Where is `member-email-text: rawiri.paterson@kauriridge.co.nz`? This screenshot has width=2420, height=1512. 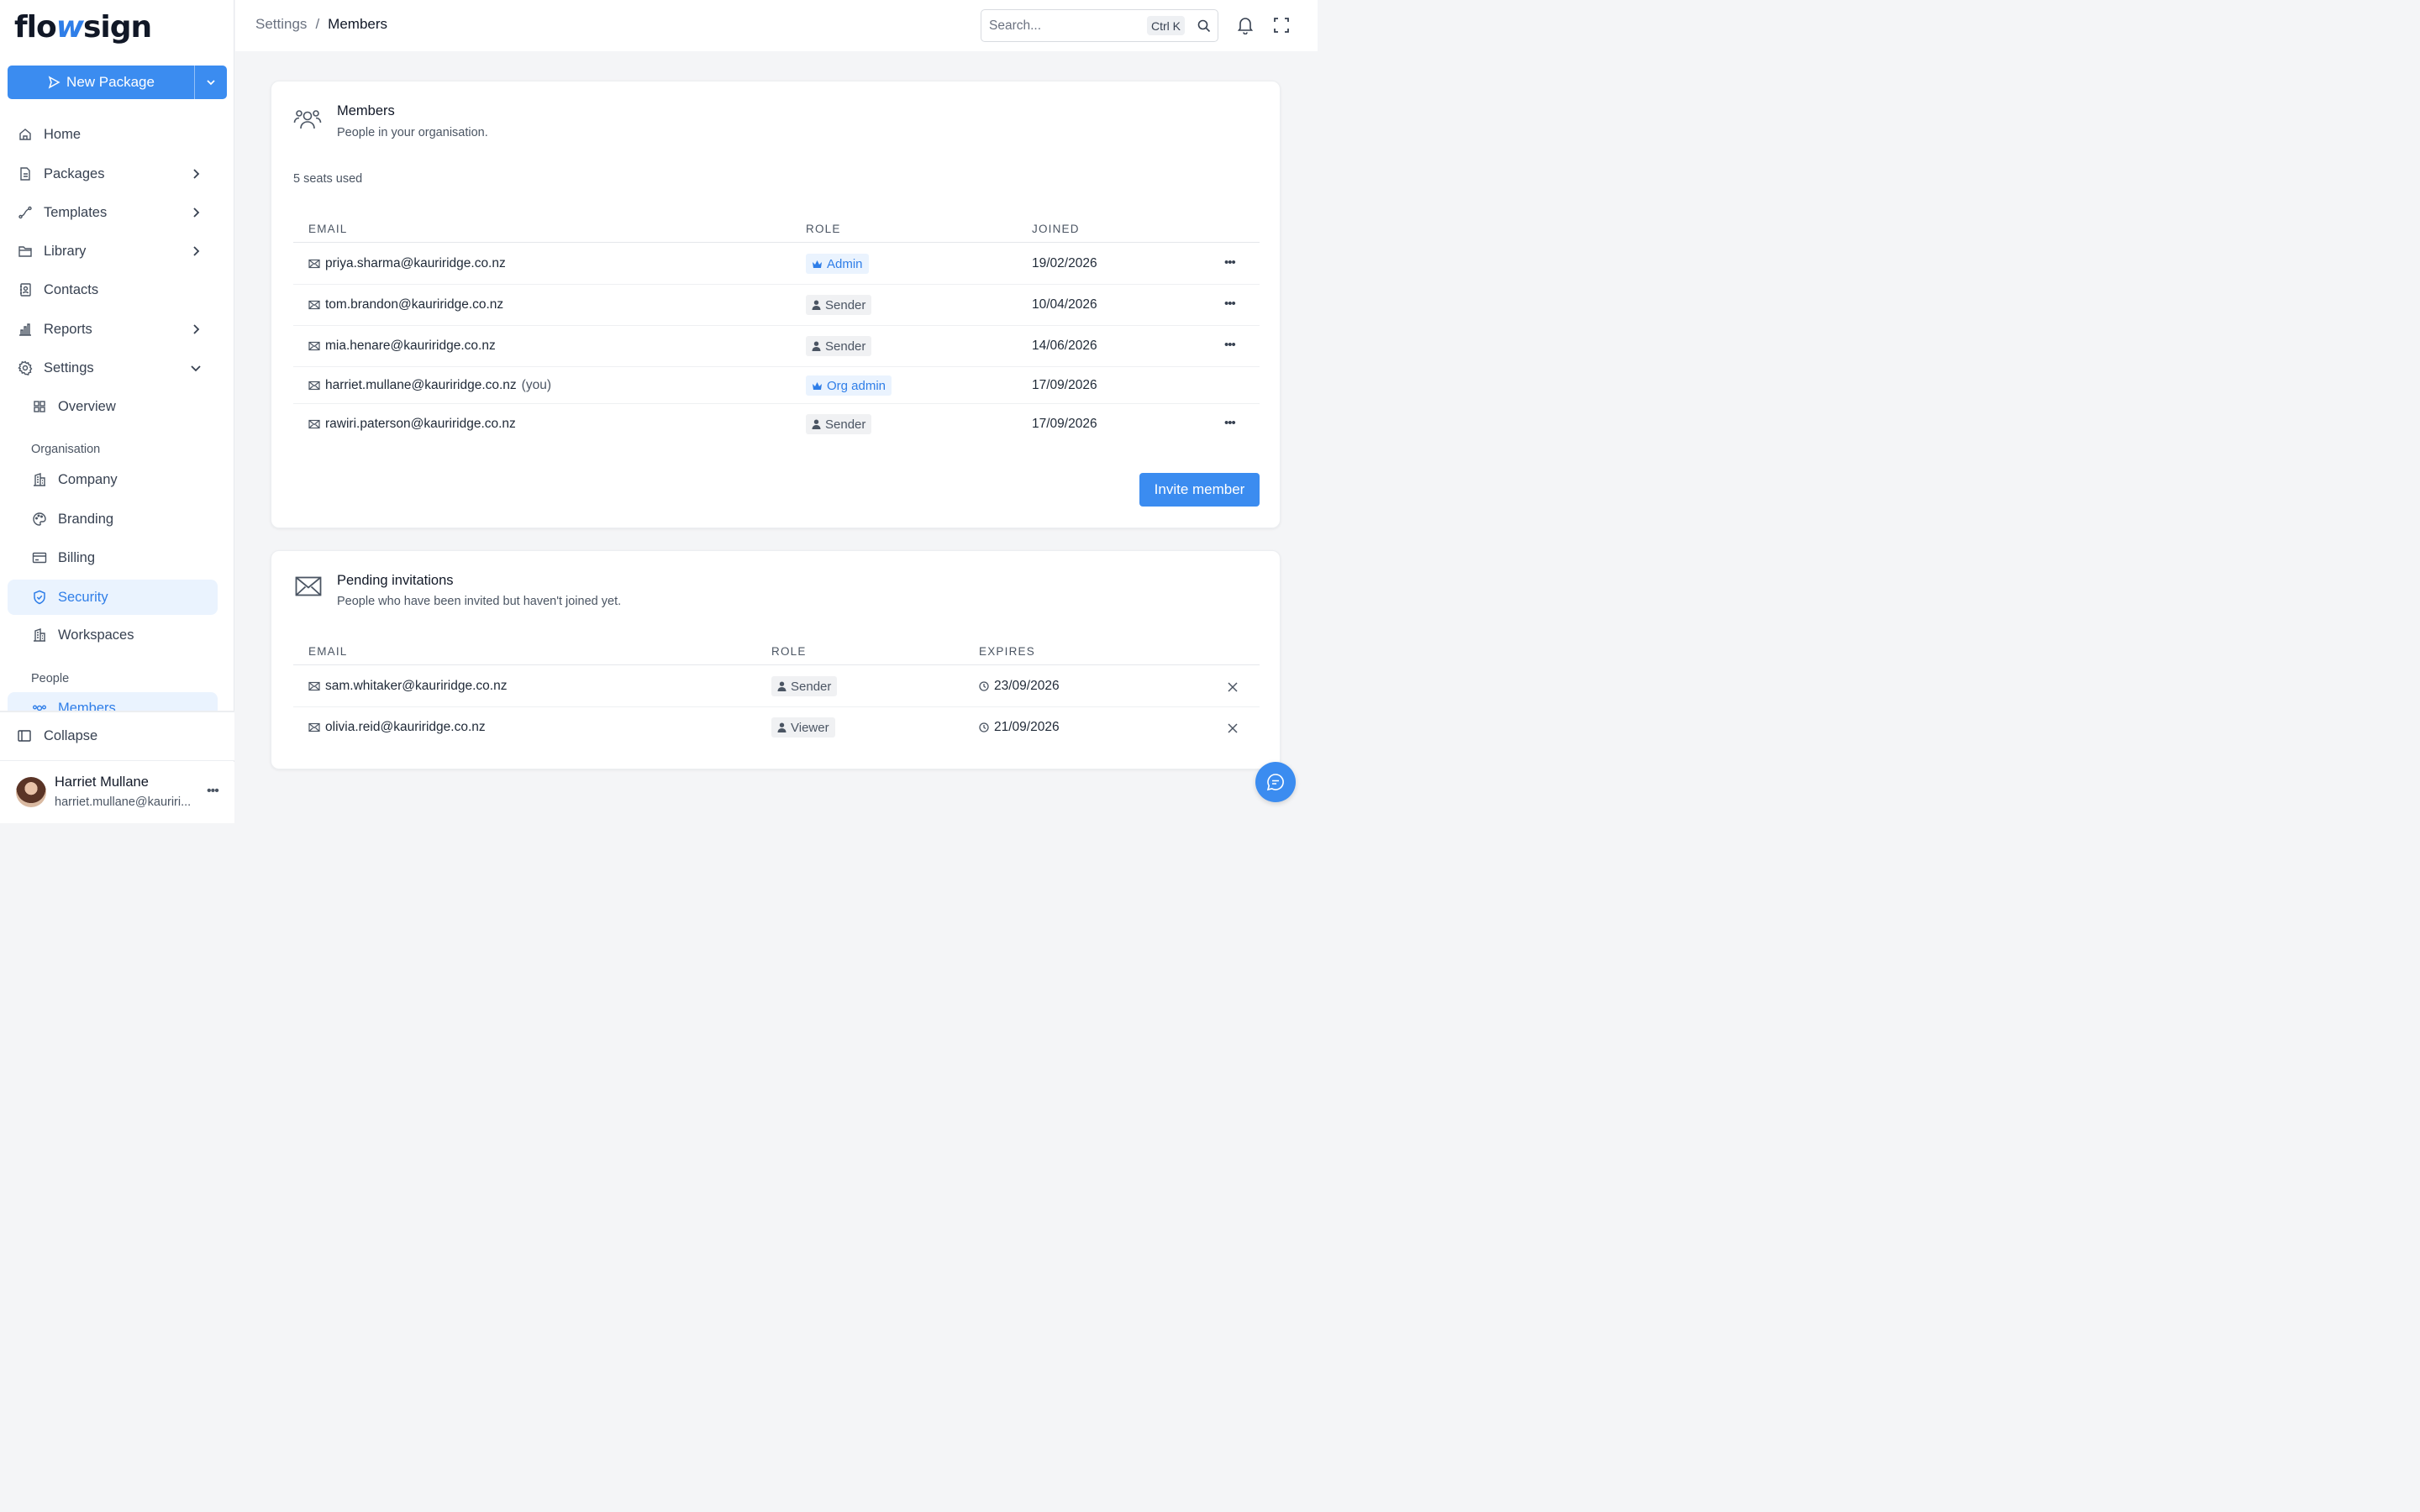 member-email-text: rawiri.paterson@kauriridge.co.nz is located at coordinates (420, 424).